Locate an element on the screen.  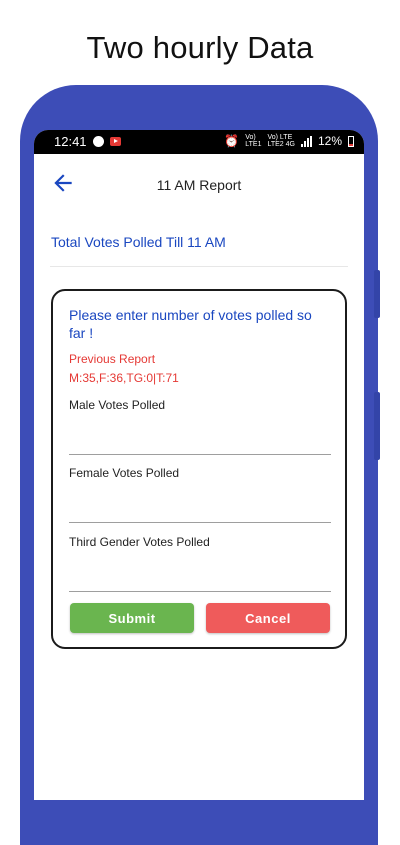
male-votes-label: Male Votes Polled is located at coordinates (117, 405).